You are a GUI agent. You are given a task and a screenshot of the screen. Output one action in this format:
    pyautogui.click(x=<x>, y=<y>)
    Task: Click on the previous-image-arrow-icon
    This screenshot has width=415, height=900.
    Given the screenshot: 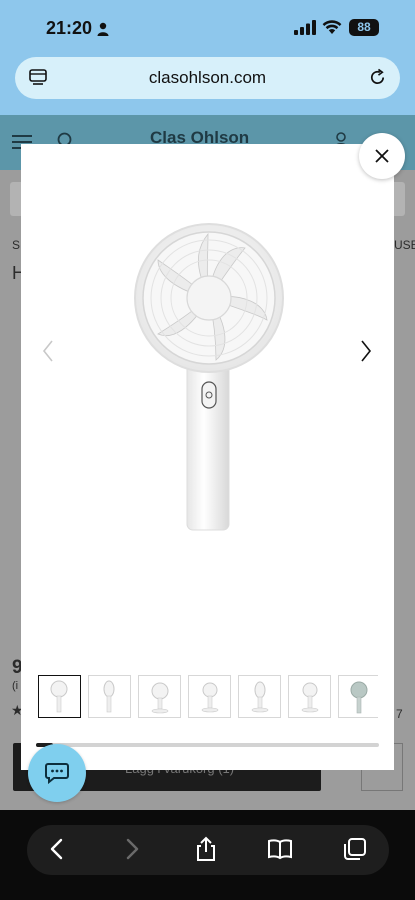 What is the action you would take?
    pyautogui.click(x=48, y=351)
    